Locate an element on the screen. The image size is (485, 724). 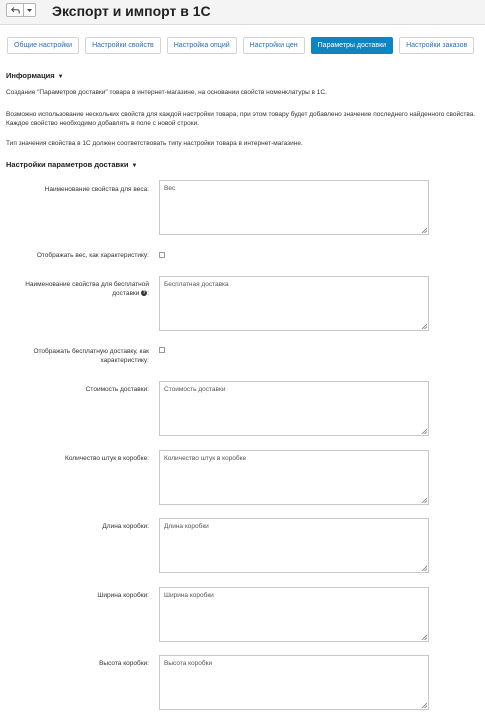
tab-order-settings: Настройки заказов is located at coordinates (437, 45).